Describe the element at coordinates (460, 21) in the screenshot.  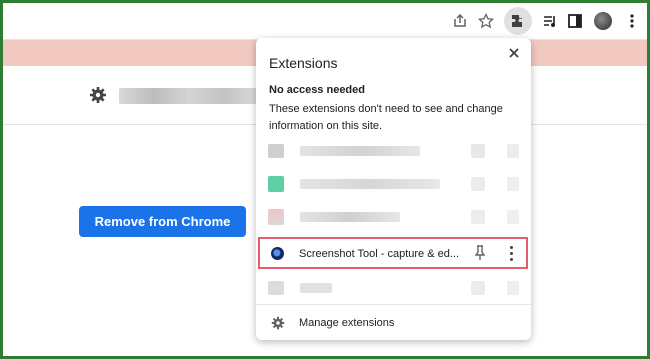
I see `share-icon` at that location.